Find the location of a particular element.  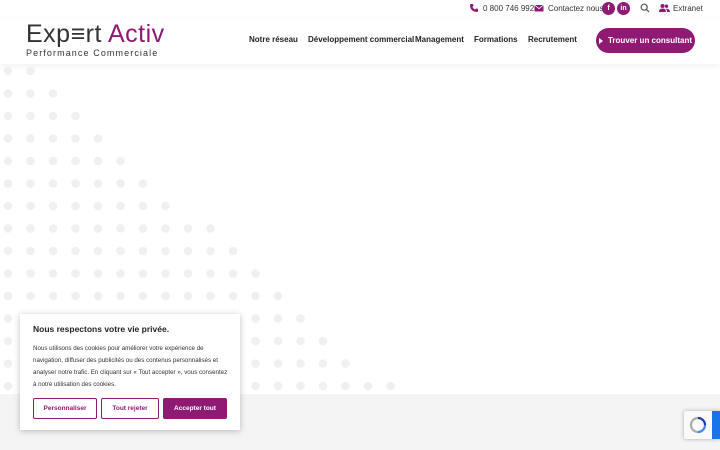

search-button is located at coordinates (647, 8).